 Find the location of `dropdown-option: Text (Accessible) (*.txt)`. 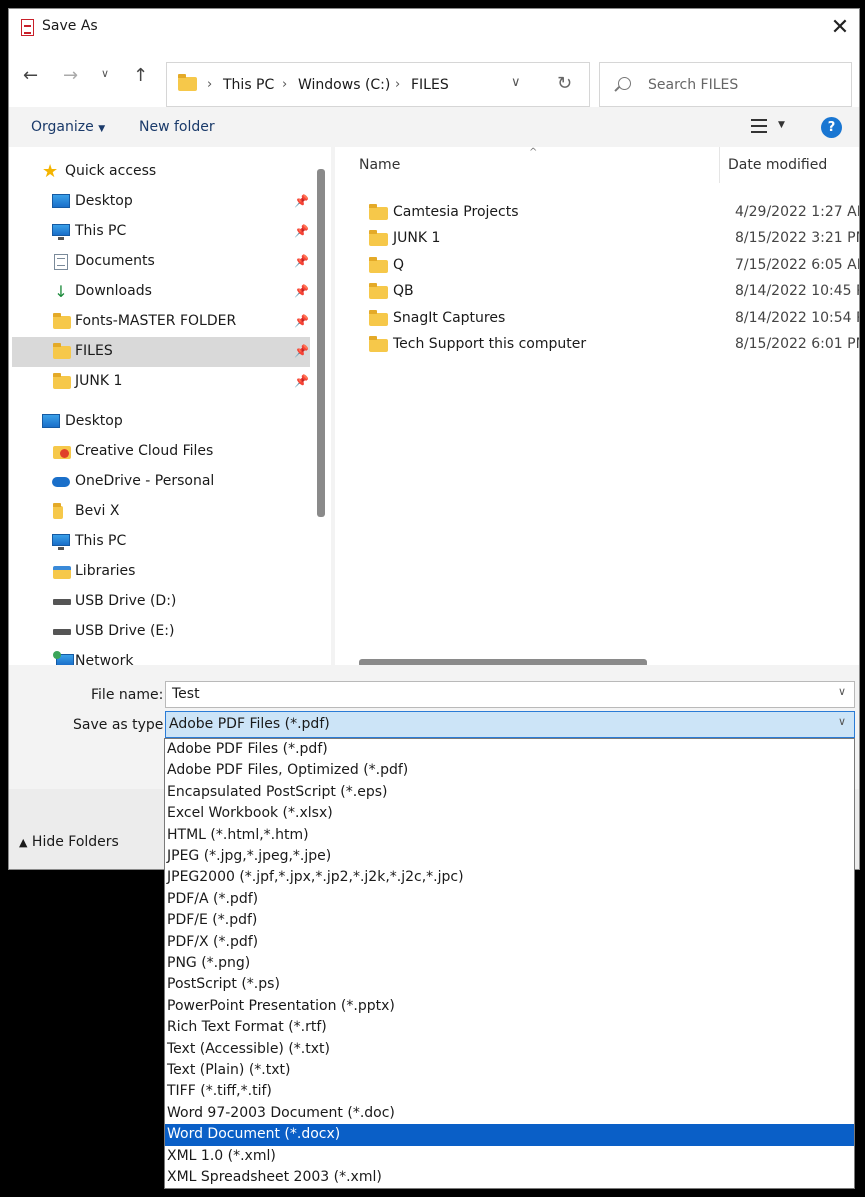

dropdown-option: Text (Accessible) (*.txt) is located at coordinates (509, 1049).